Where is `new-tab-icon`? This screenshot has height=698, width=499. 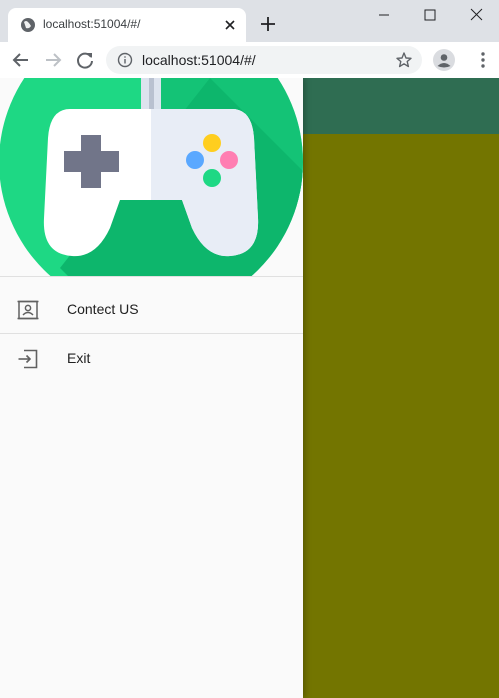
new-tab-icon is located at coordinates (268, 24).